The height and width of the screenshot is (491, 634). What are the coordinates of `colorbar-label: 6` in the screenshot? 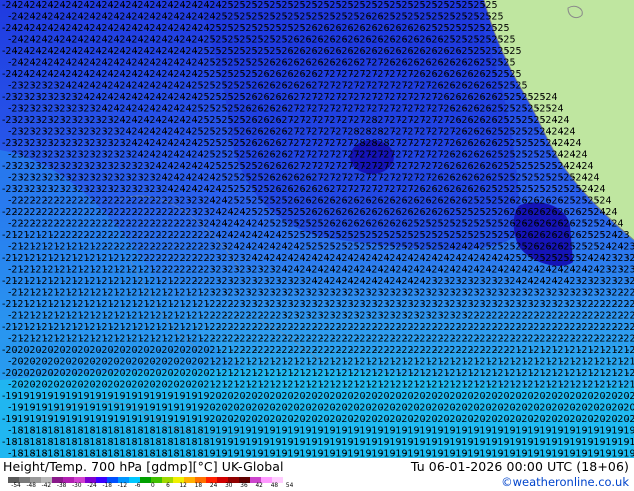 It's located at (168, 486).